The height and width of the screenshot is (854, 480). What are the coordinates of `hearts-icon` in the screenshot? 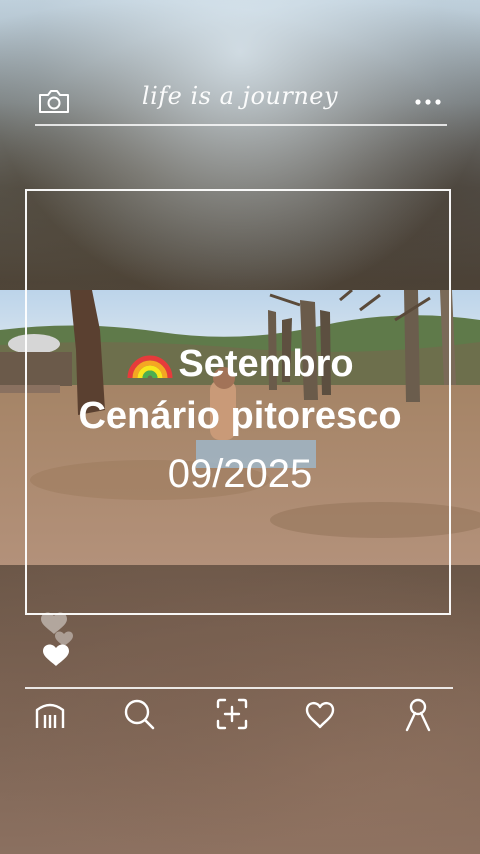 It's located at (60, 639).